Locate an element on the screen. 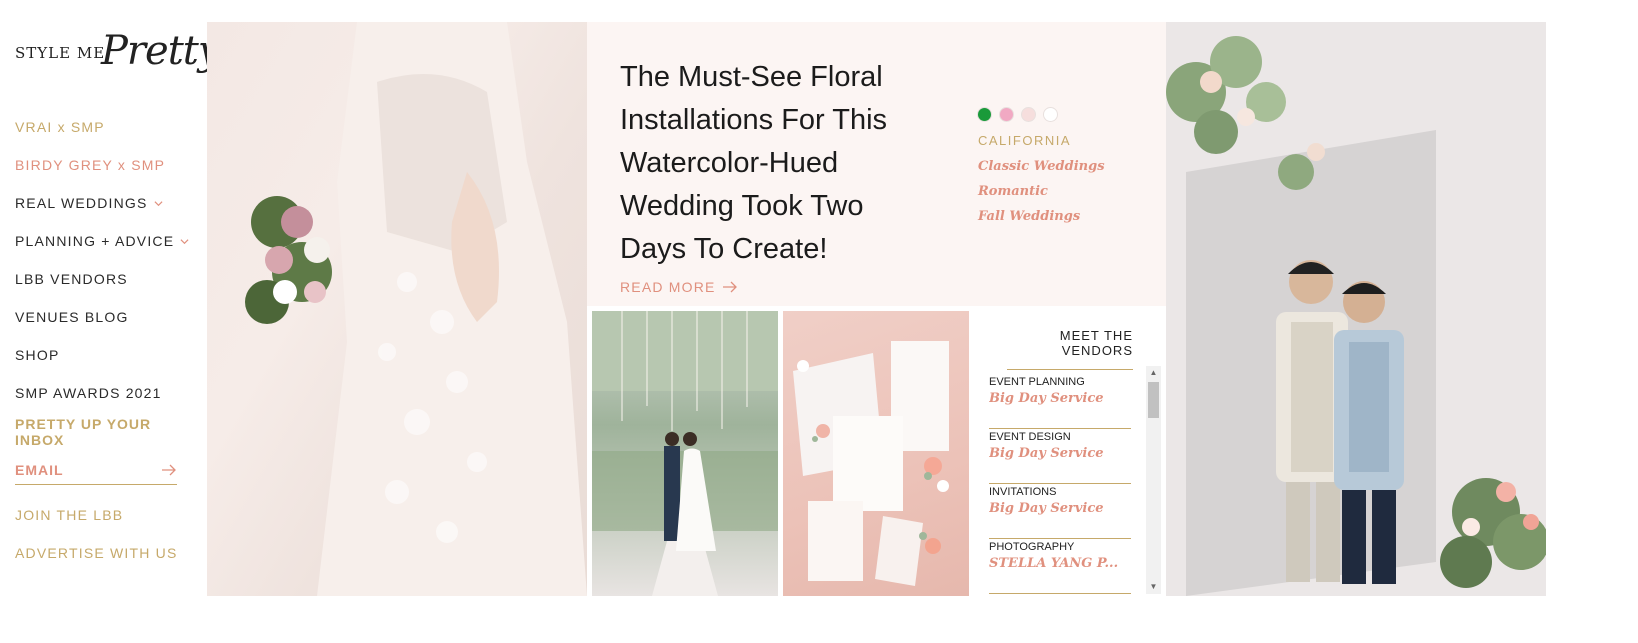 The image size is (1638, 643). nav-item-planning-advice: PLANNING + ADVICE is located at coordinates (102, 241).